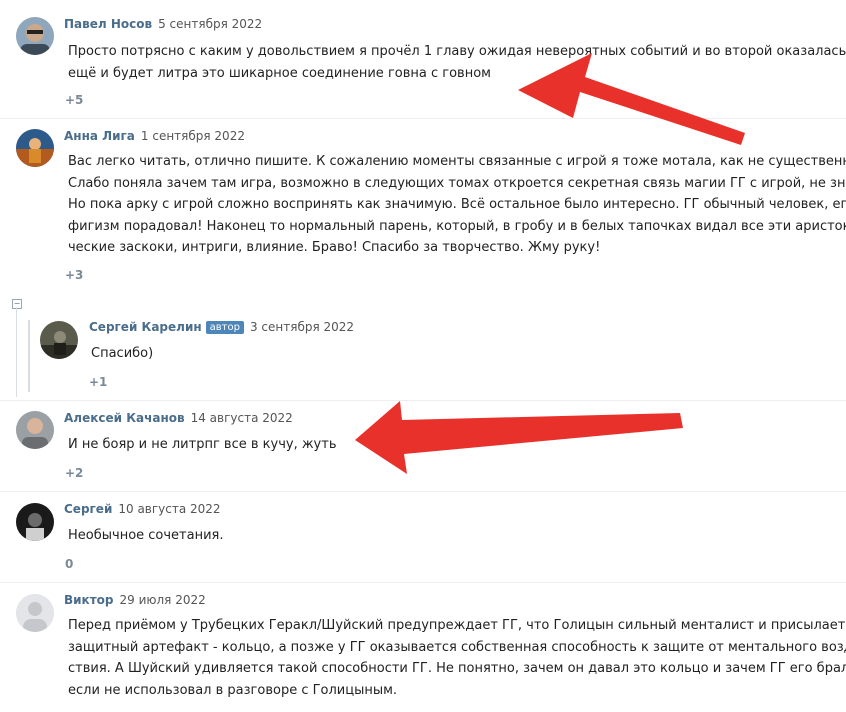 The image size is (846, 712). I want to click on comment-date: 14 августа 2022, so click(241, 418).